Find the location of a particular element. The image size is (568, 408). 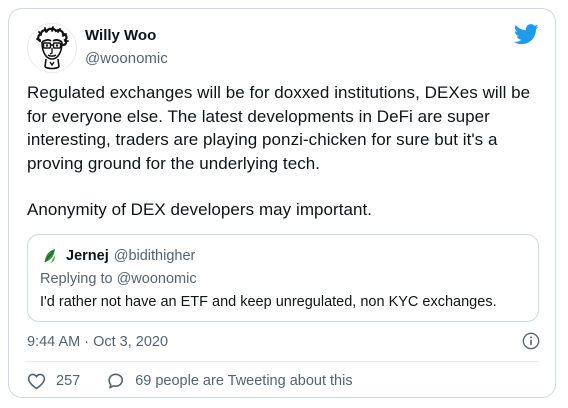

twitter-bird-icon is located at coordinates (526, 34).